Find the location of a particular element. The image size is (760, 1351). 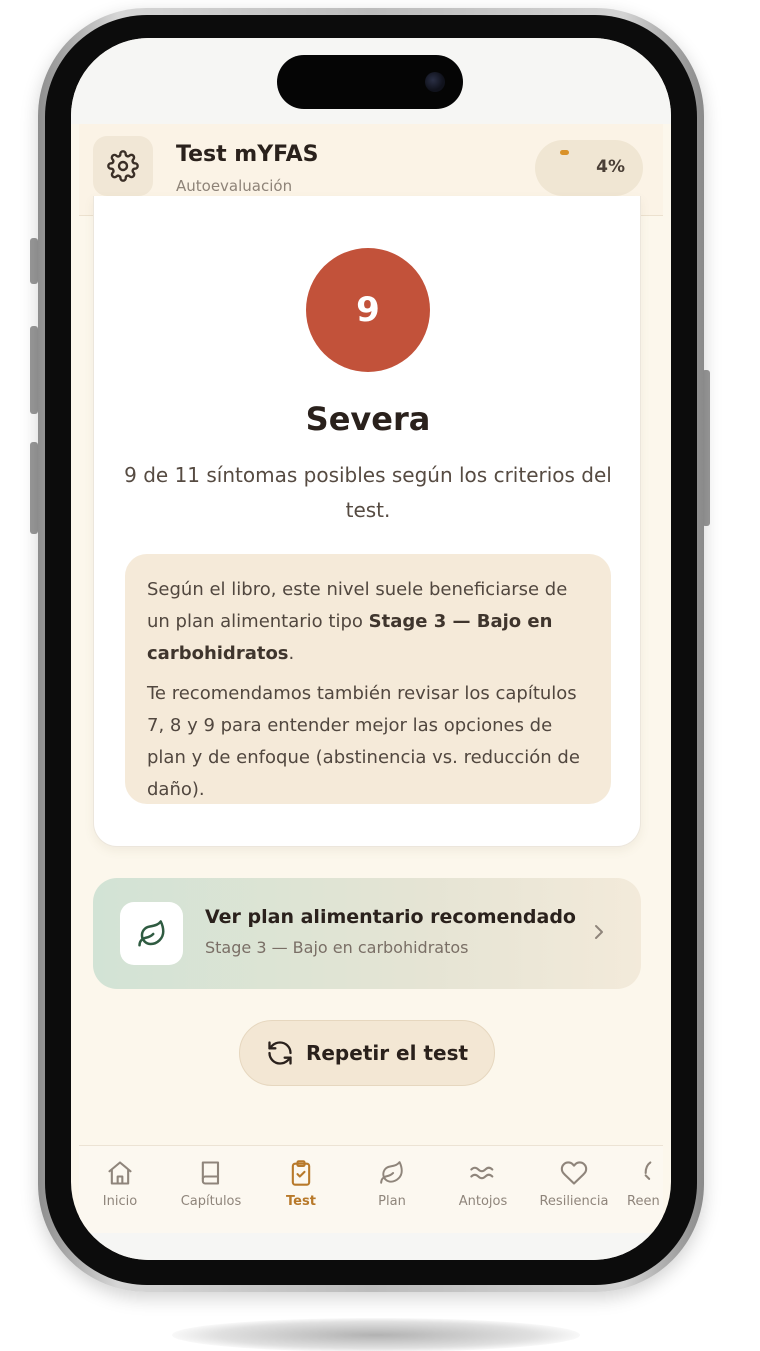

tab-label: Capítulos is located at coordinates (211, 1201).